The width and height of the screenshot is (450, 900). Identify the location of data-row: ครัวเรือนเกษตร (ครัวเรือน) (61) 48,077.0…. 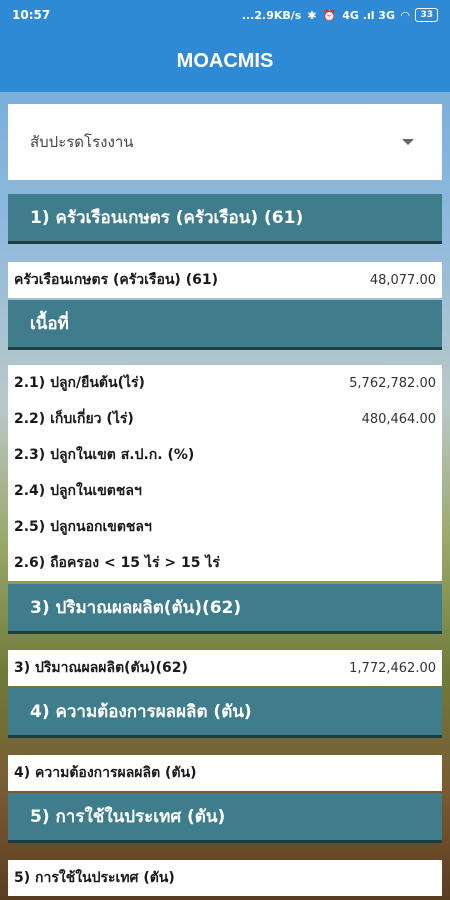
(225, 280).